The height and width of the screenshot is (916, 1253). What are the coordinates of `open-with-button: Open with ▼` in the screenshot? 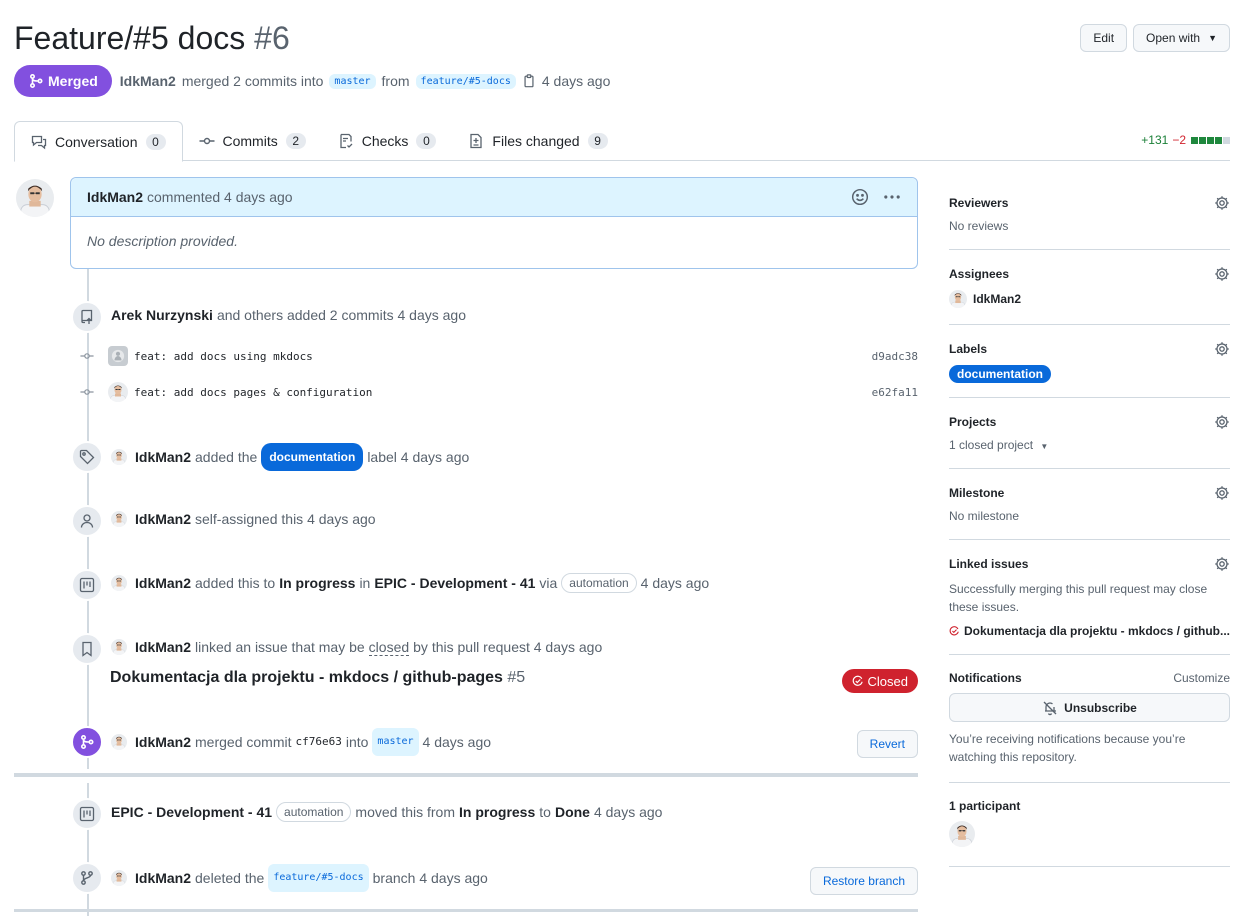 It's located at (1181, 38).